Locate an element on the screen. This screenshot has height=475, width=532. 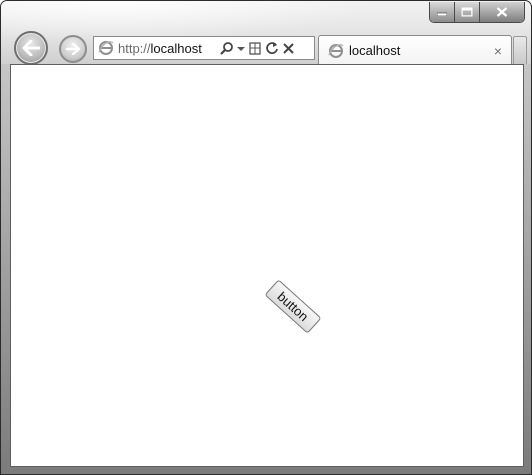
minimize-icon is located at coordinates (442, 14).